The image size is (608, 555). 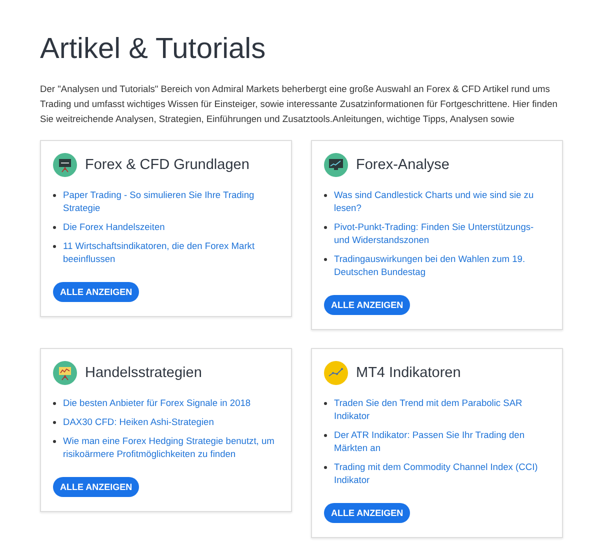 What do you see at coordinates (442, 202) in the screenshot?
I see `article-link: Was sind Candlestick Charts und wie sind sie zu lesen?` at bounding box center [442, 202].